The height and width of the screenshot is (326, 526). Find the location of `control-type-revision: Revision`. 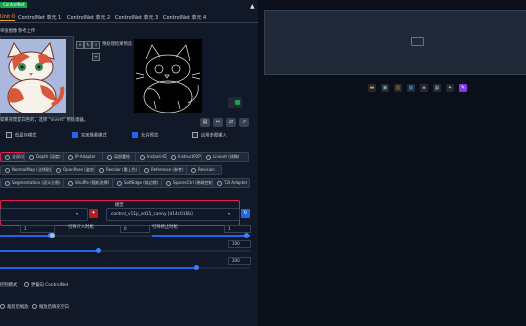

control-type-revision: Revision is located at coordinates (204, 170).